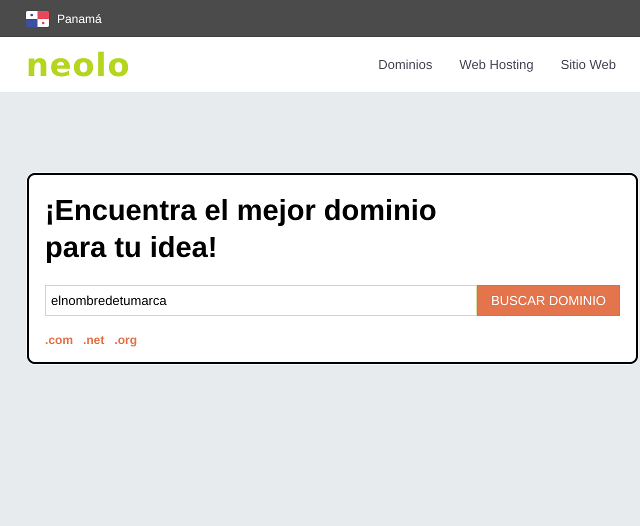  What do you see at coordinates (496, 64) in the screenshot?
I see `nav-link: Web Hosting` at bounding box center [496, 64].